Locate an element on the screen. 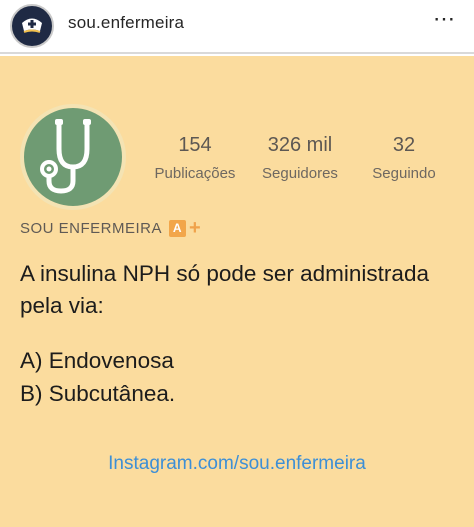 Image resolution: width=474 pixels, height=527 pixels. profile-avatar is located at coordinates (73, 157).